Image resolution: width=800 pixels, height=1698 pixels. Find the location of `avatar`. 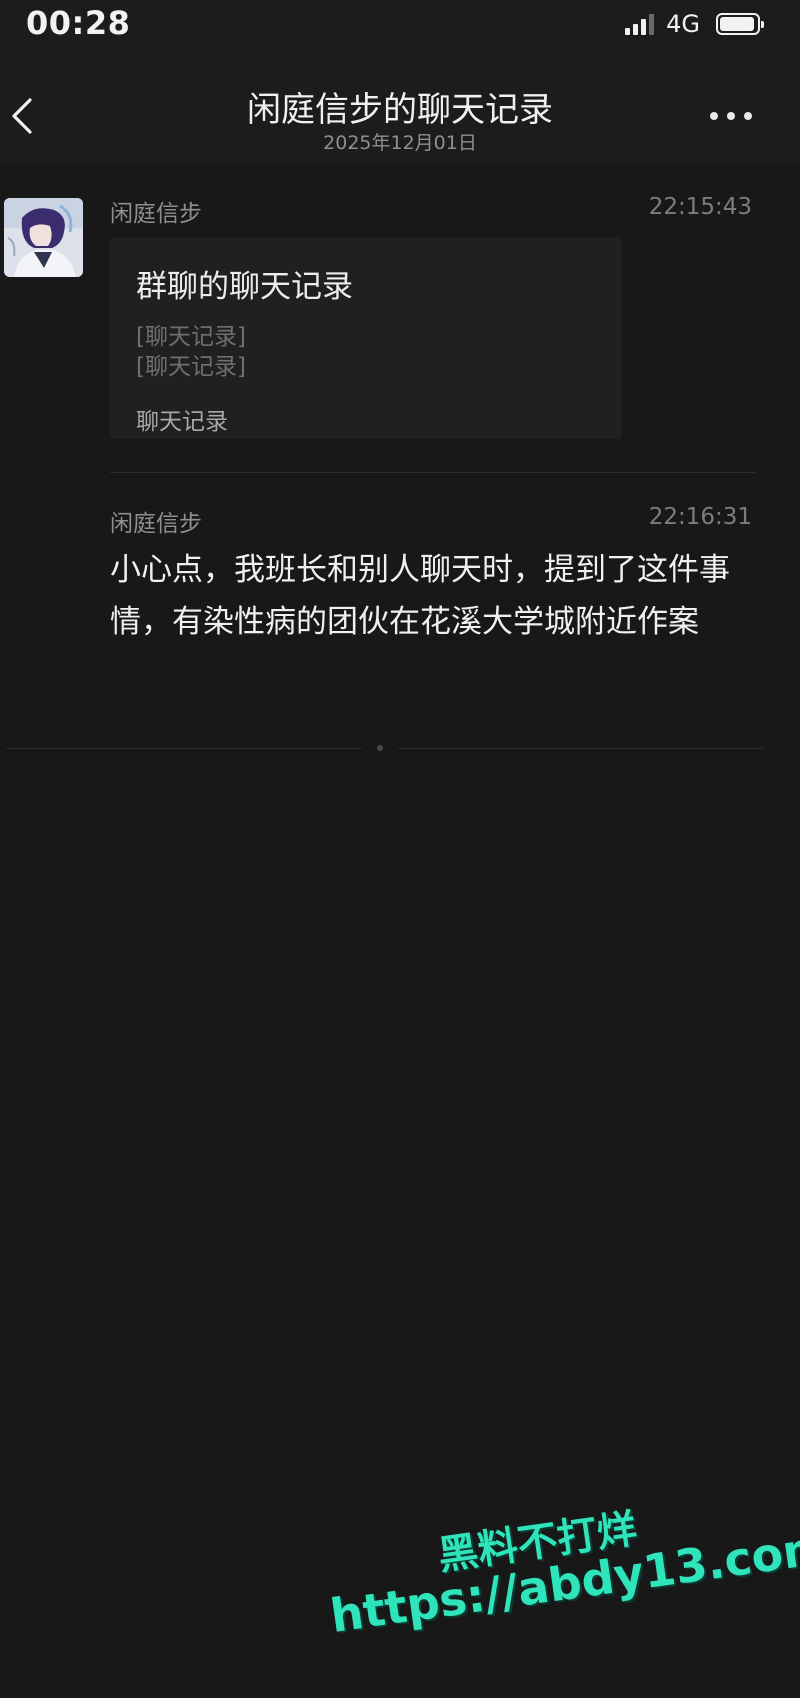

avatar is located at coordinates (43, 237).